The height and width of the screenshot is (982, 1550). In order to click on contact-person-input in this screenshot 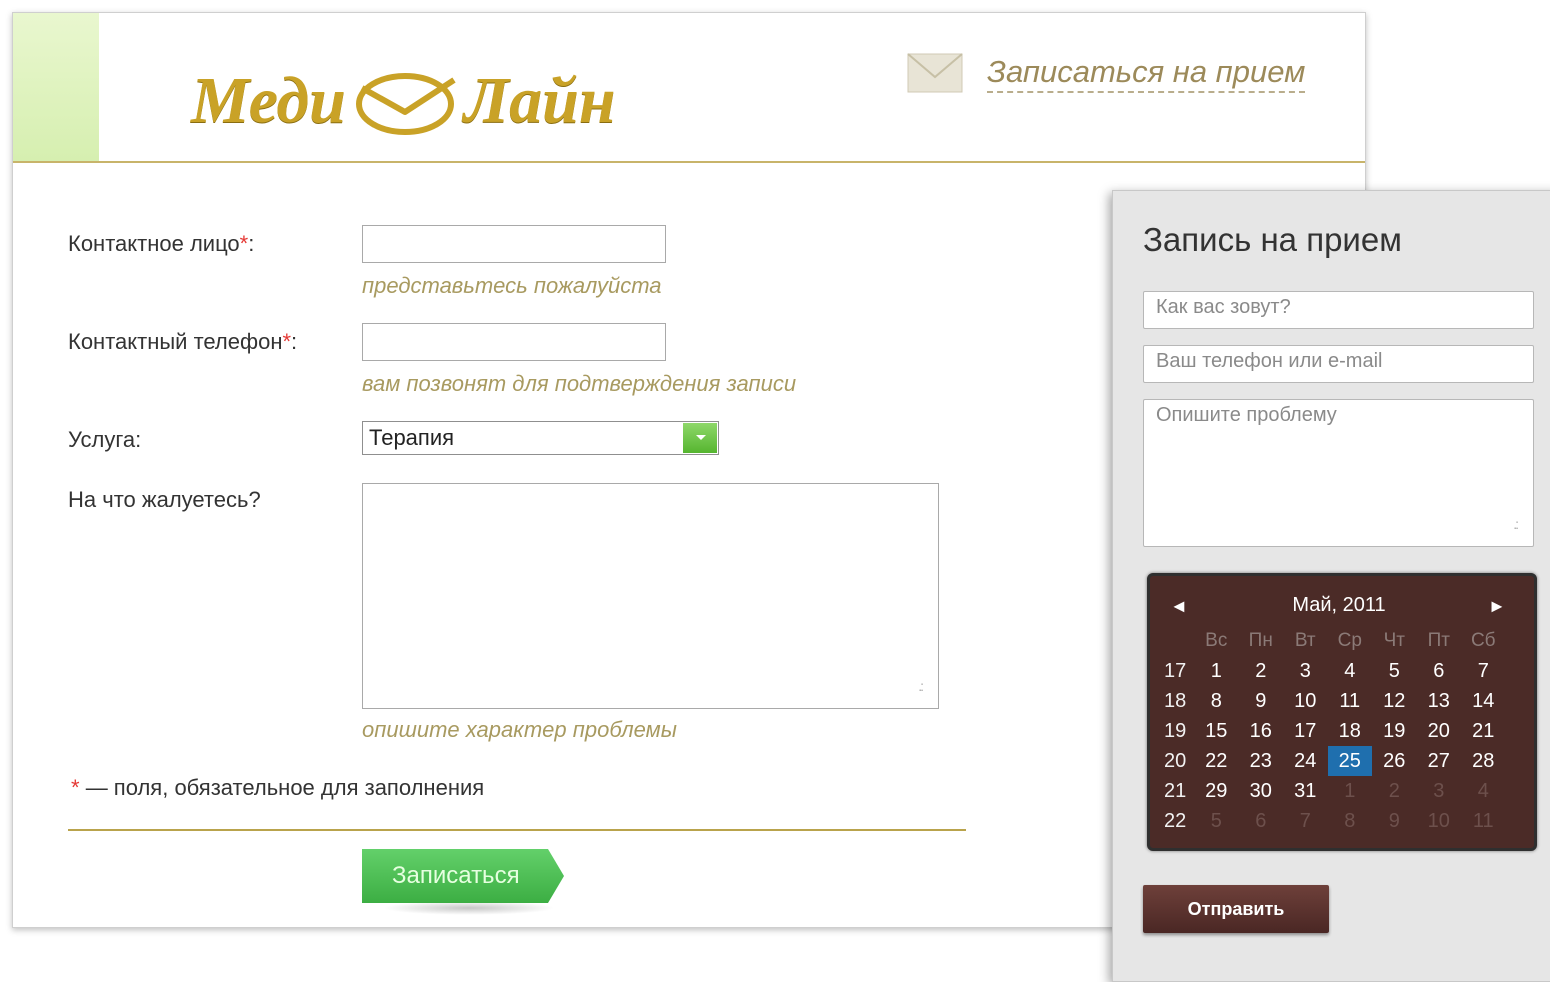, I will do `click(514, 244)`.